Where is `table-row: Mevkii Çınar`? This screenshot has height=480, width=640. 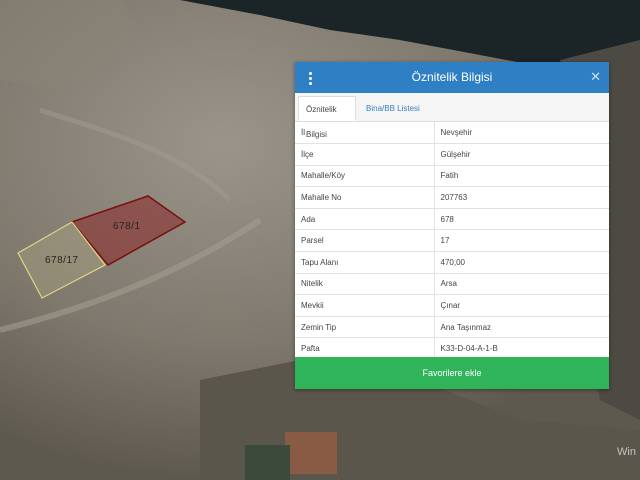 table-row: Mevkii Çınar is located at coordinates (452, 305).